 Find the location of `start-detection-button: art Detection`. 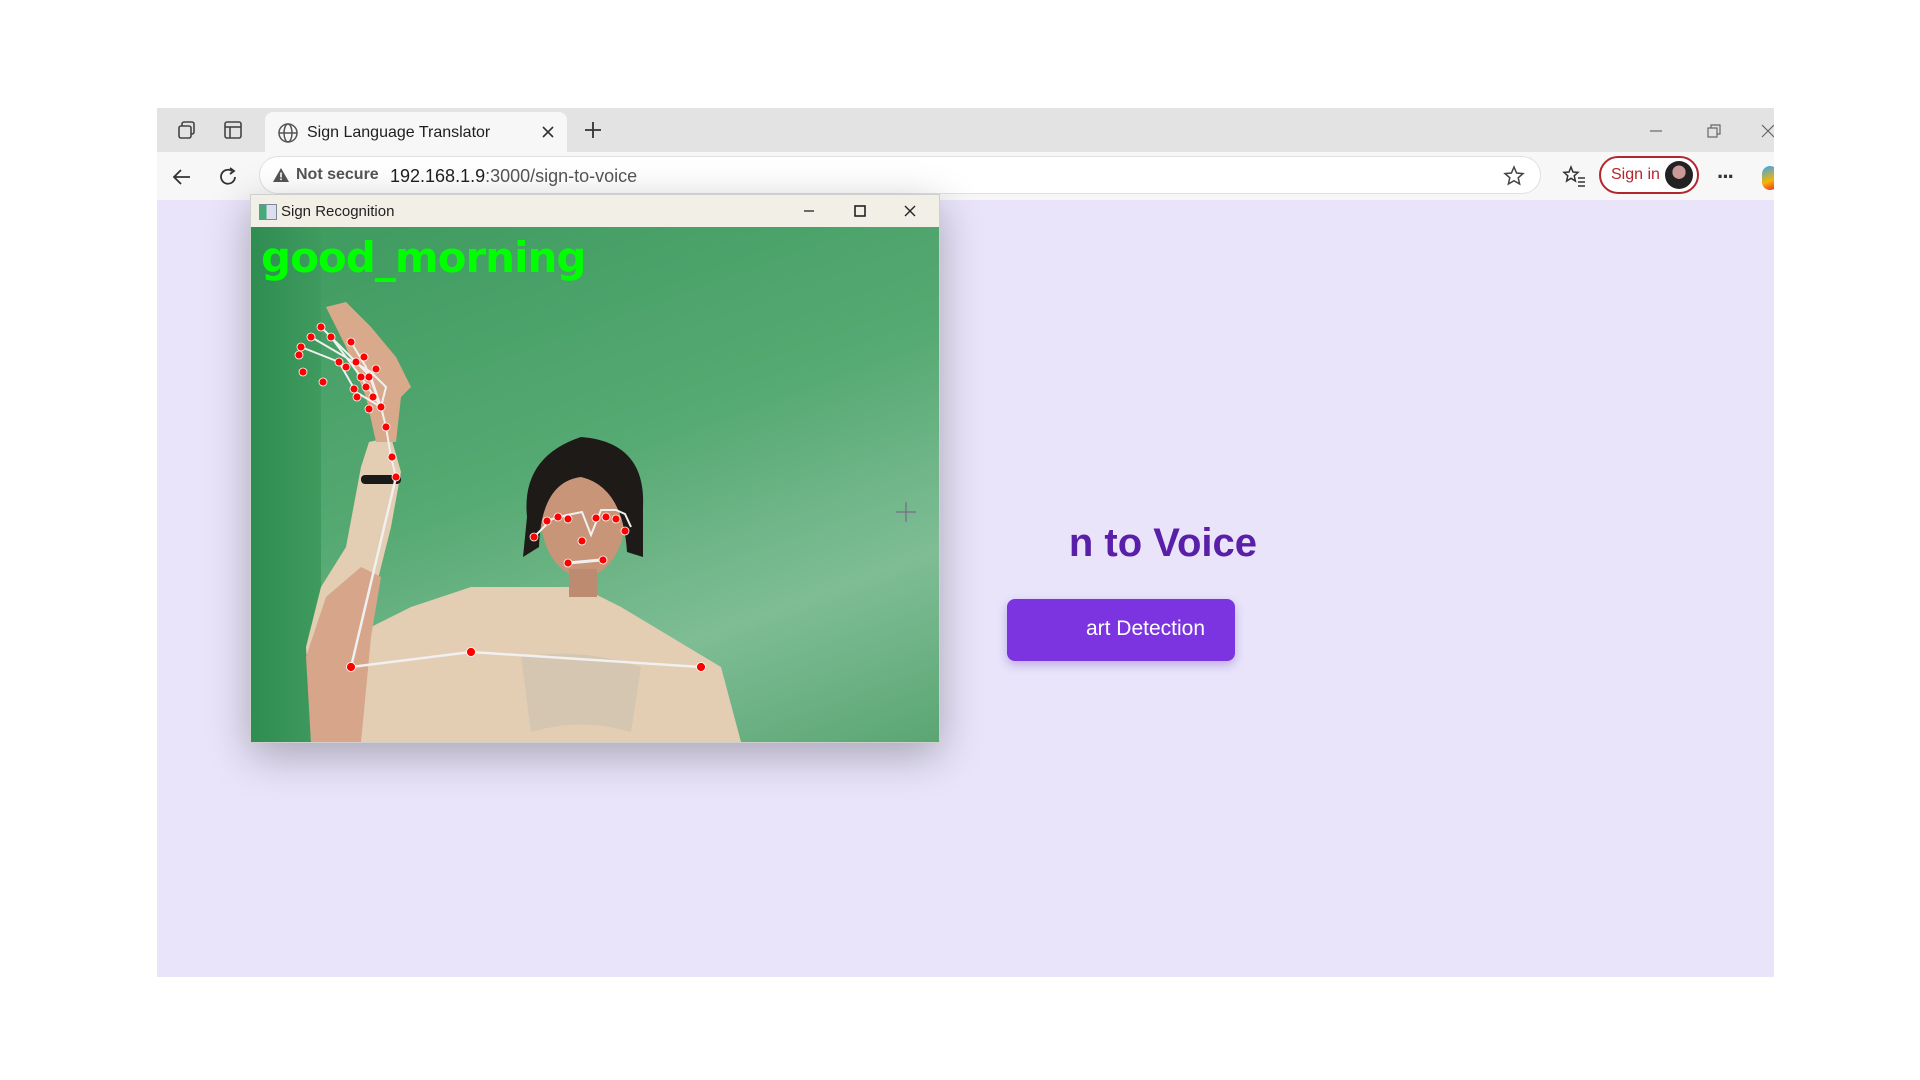

start-detection-button: art Detection is located at coordinates (1121, 630).